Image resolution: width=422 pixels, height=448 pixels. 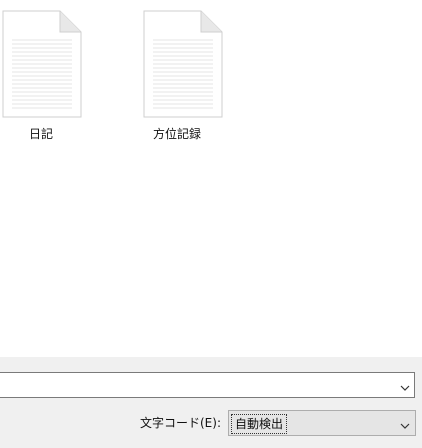 What do you see at coordinates (322, 423) in the screenshot?
I see `encoding-dropdown: 自動検出` at bounding box center [322, 423].